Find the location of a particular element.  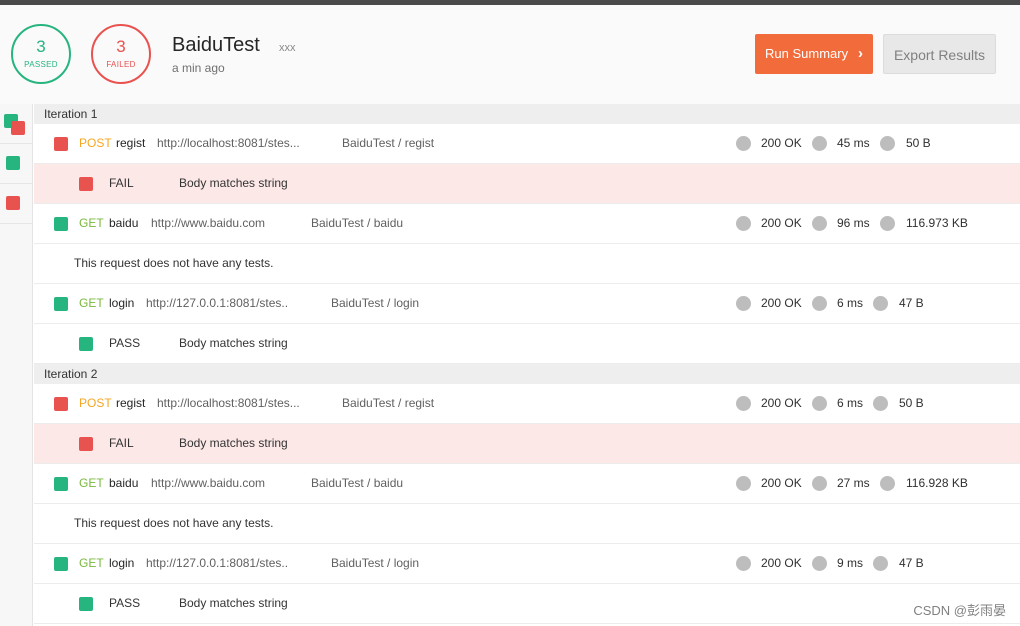

filter-all is located at coordinates (16, 124).